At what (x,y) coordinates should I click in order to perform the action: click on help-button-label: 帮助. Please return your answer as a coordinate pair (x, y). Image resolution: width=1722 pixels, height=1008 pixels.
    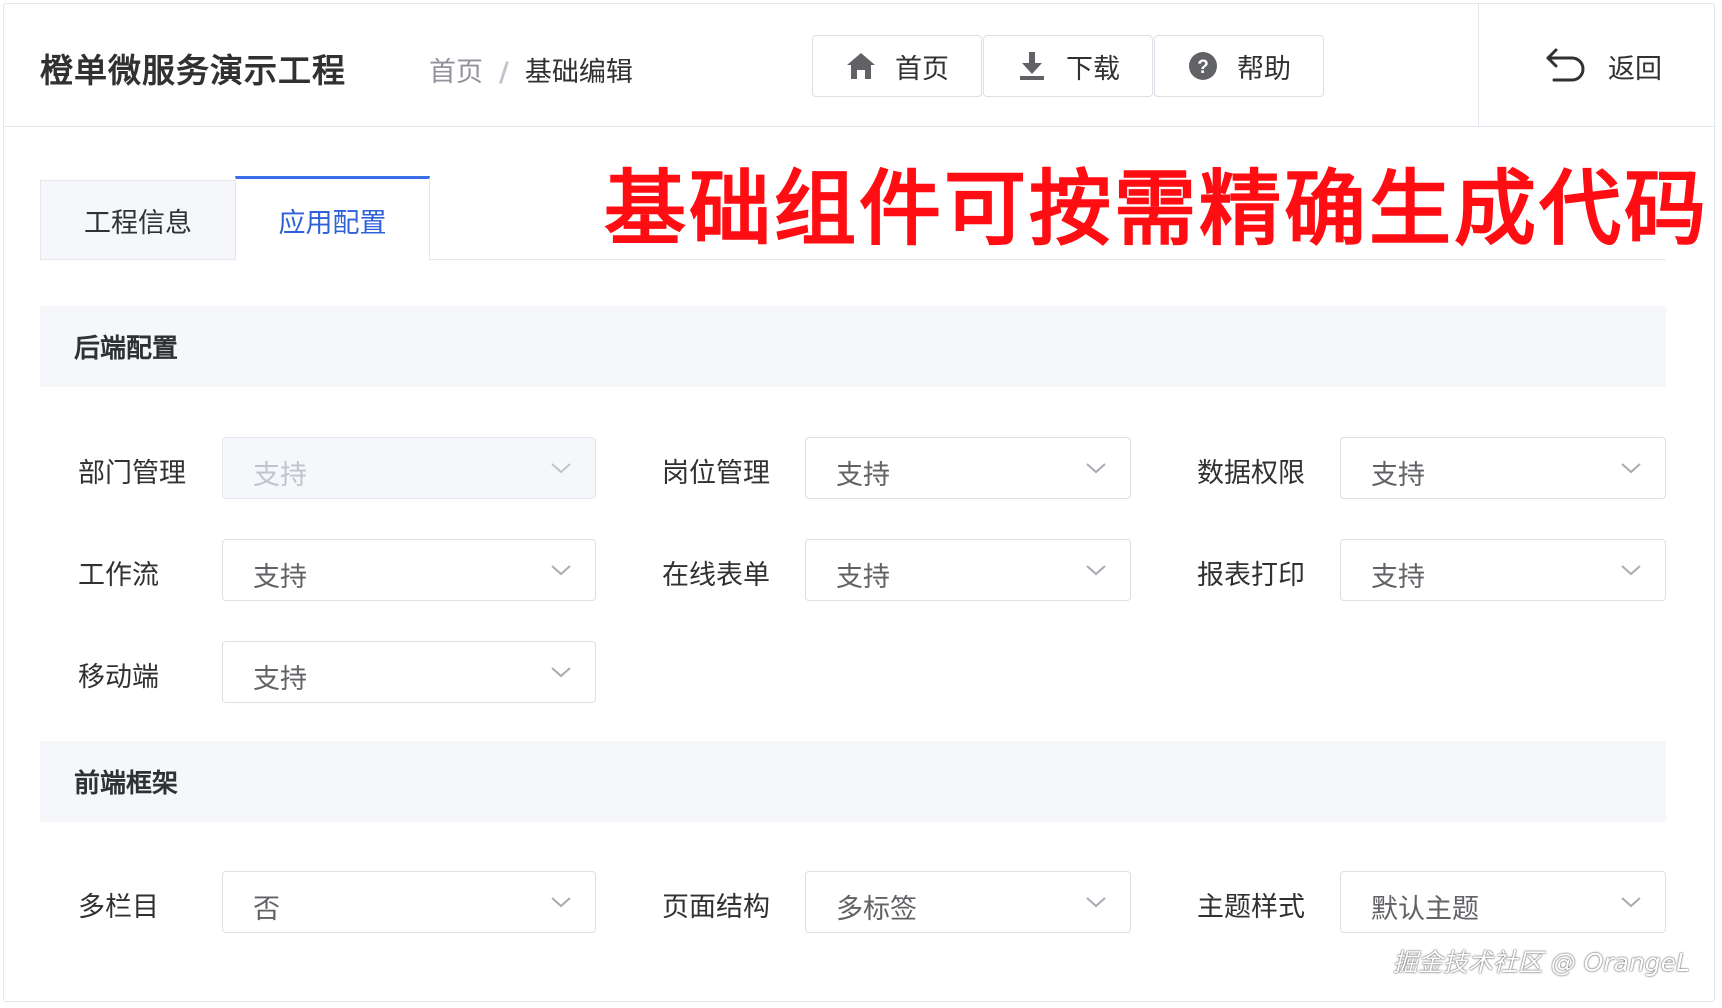
    Looking at the image, I should click on (1264, 69).